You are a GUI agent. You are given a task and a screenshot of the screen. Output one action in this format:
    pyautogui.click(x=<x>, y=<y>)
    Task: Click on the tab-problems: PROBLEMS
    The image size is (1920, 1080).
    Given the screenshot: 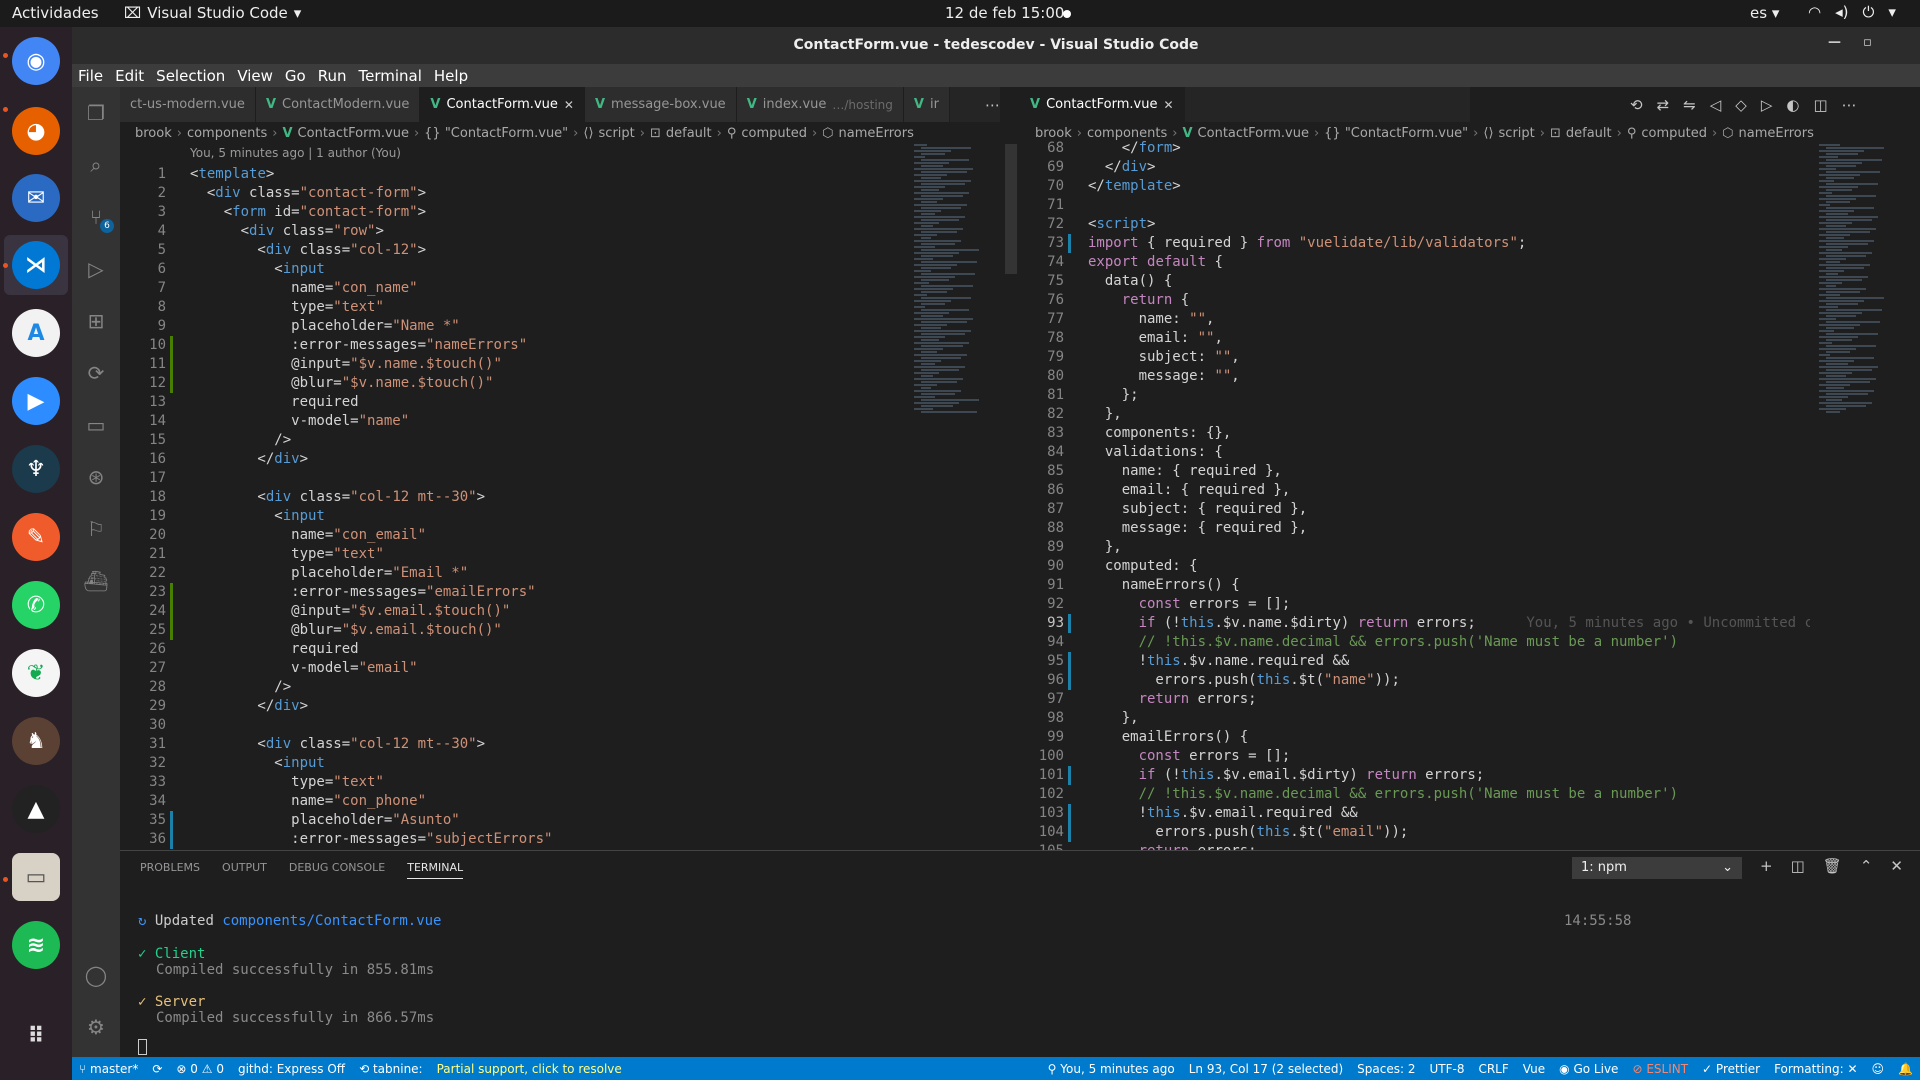 What is the action you would take?
    pyautogui.click(x=170, y=870)
    